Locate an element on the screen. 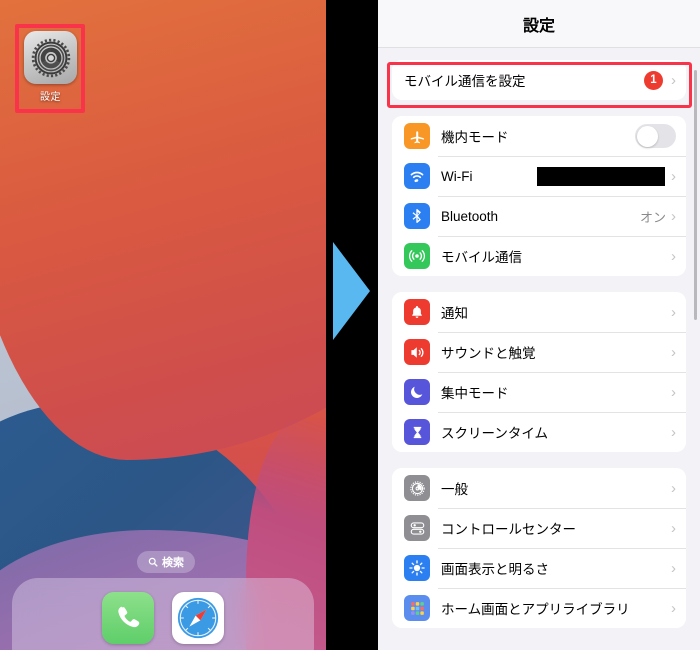  settings-nav-bar: 設定 is located at coordinates (539, 24).